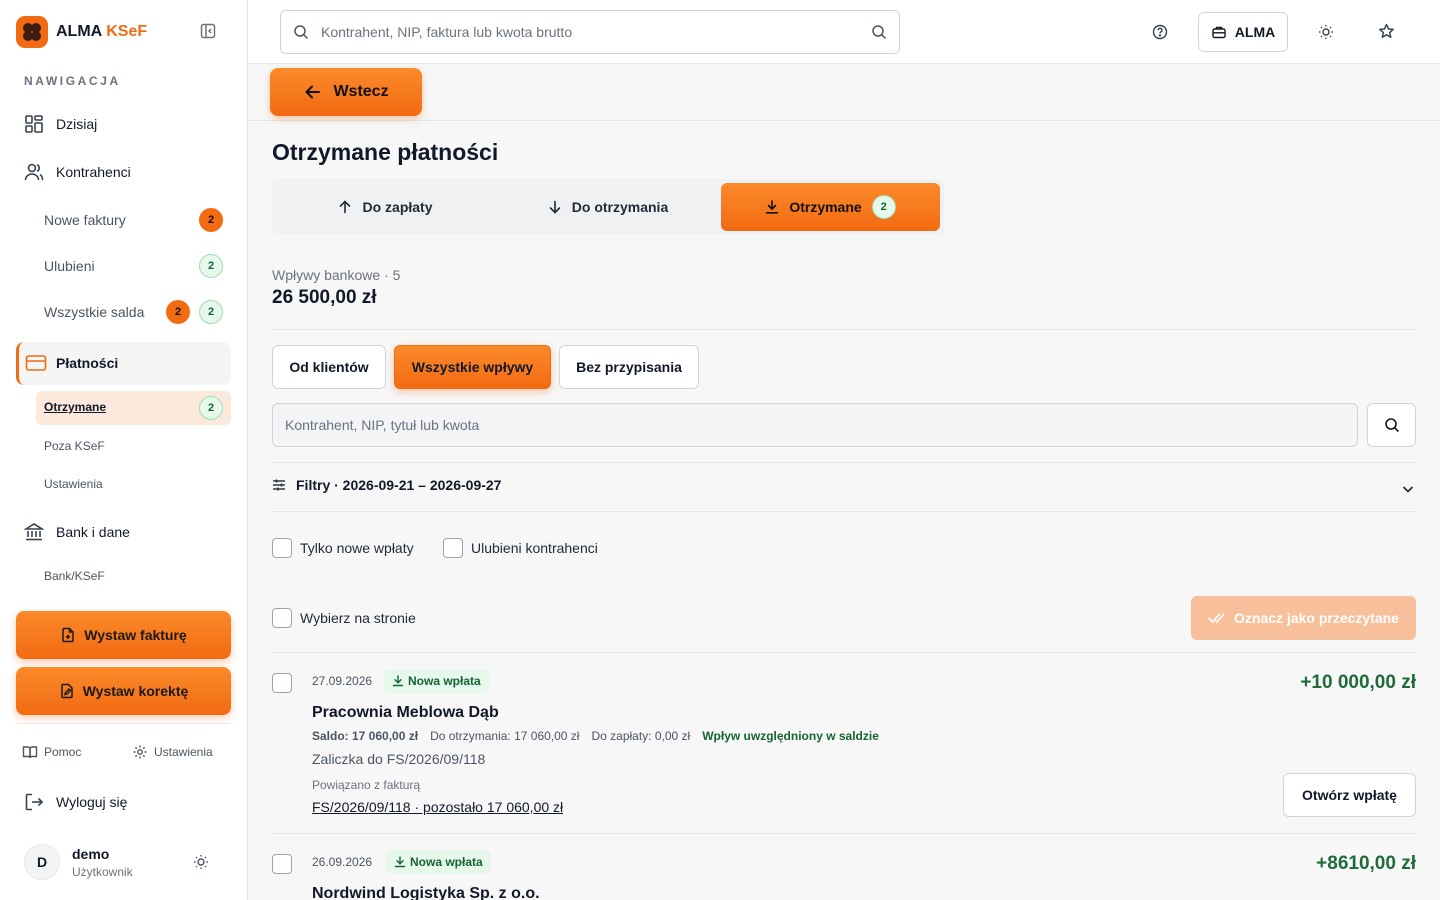 The height and width of the screenshot is (900, 1440). I want to click on to-pay: Do zapłaty: 0,00 zł, so click(641, 736).